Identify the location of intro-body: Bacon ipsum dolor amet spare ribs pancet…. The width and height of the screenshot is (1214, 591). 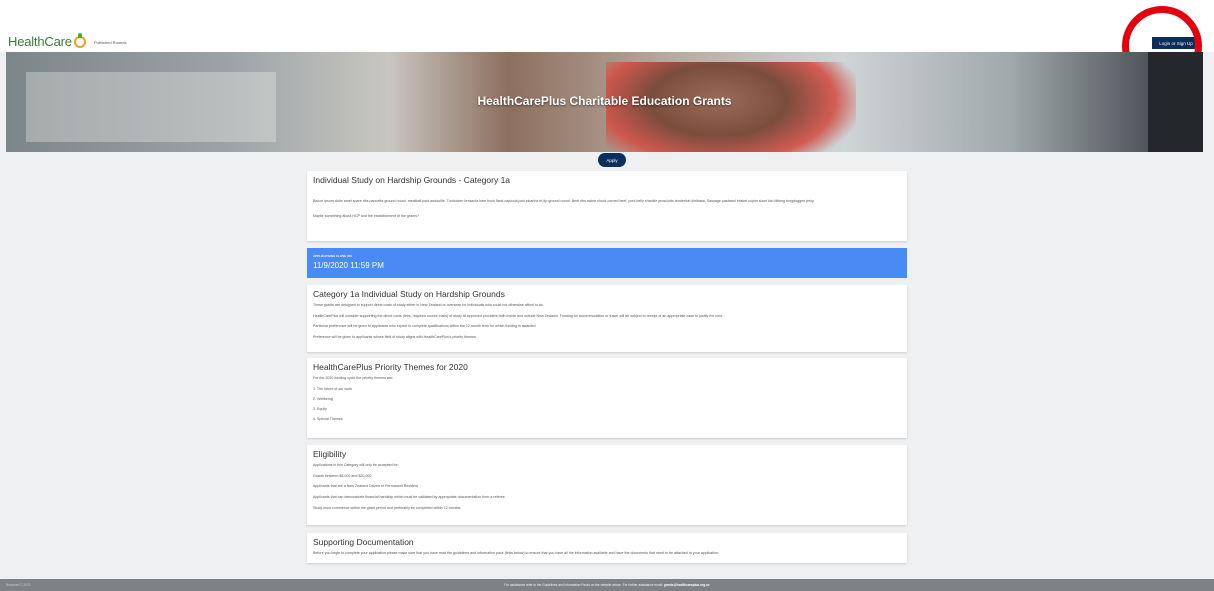
(564, 201).